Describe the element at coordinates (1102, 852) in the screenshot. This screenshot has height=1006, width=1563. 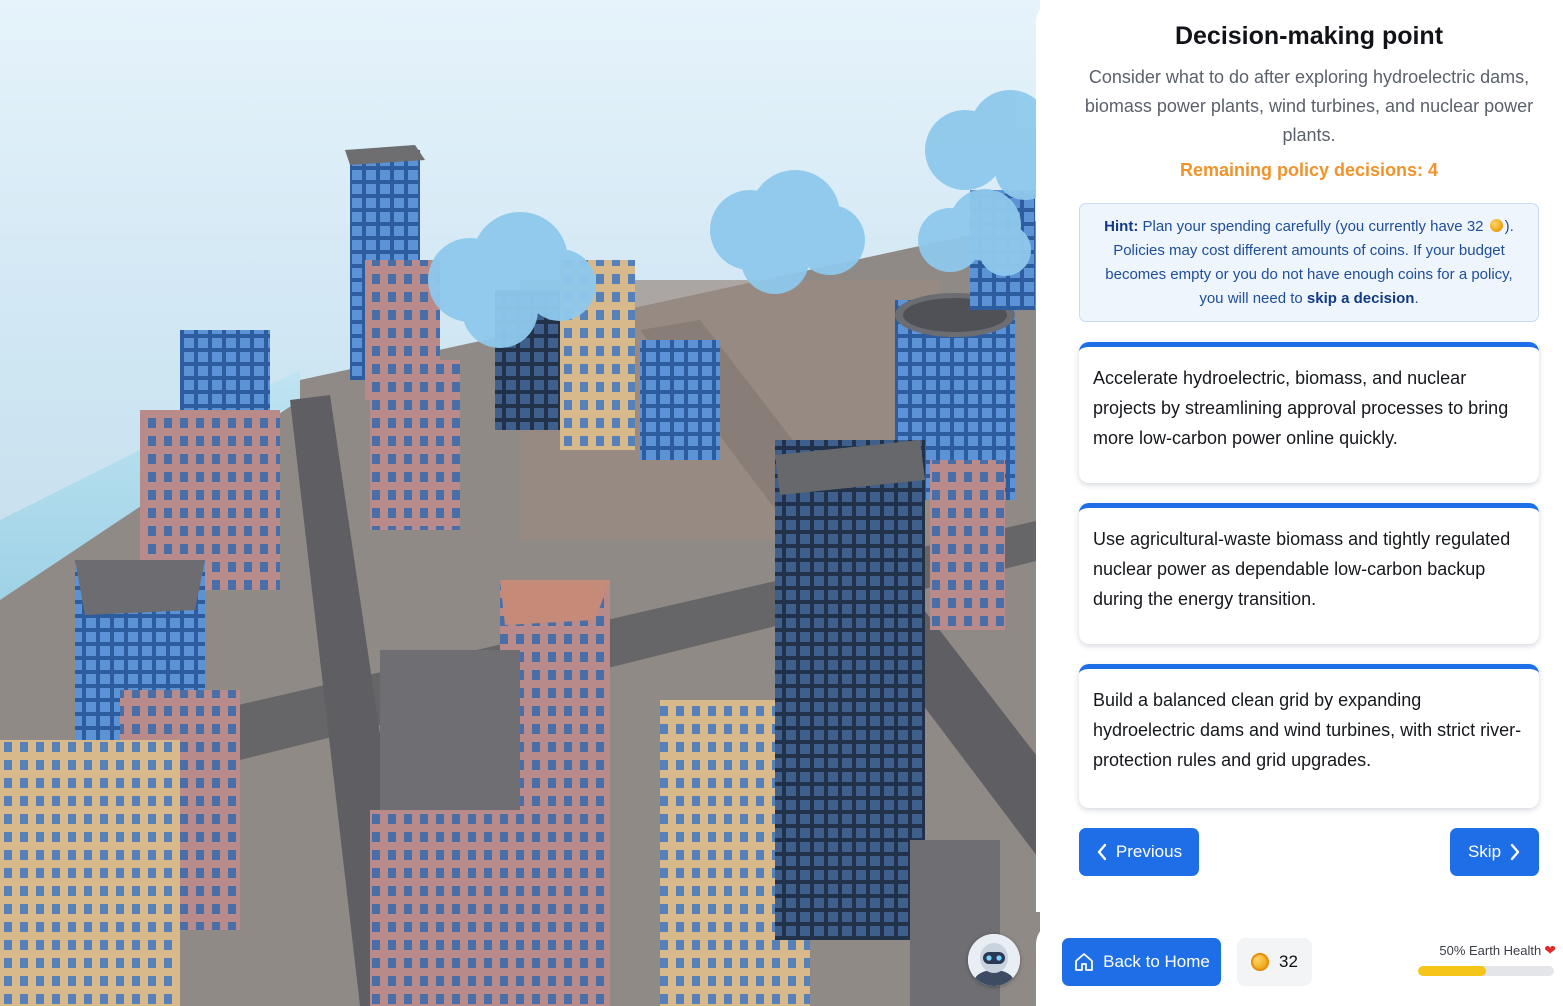
I see `chevron-left-icon` at that location.